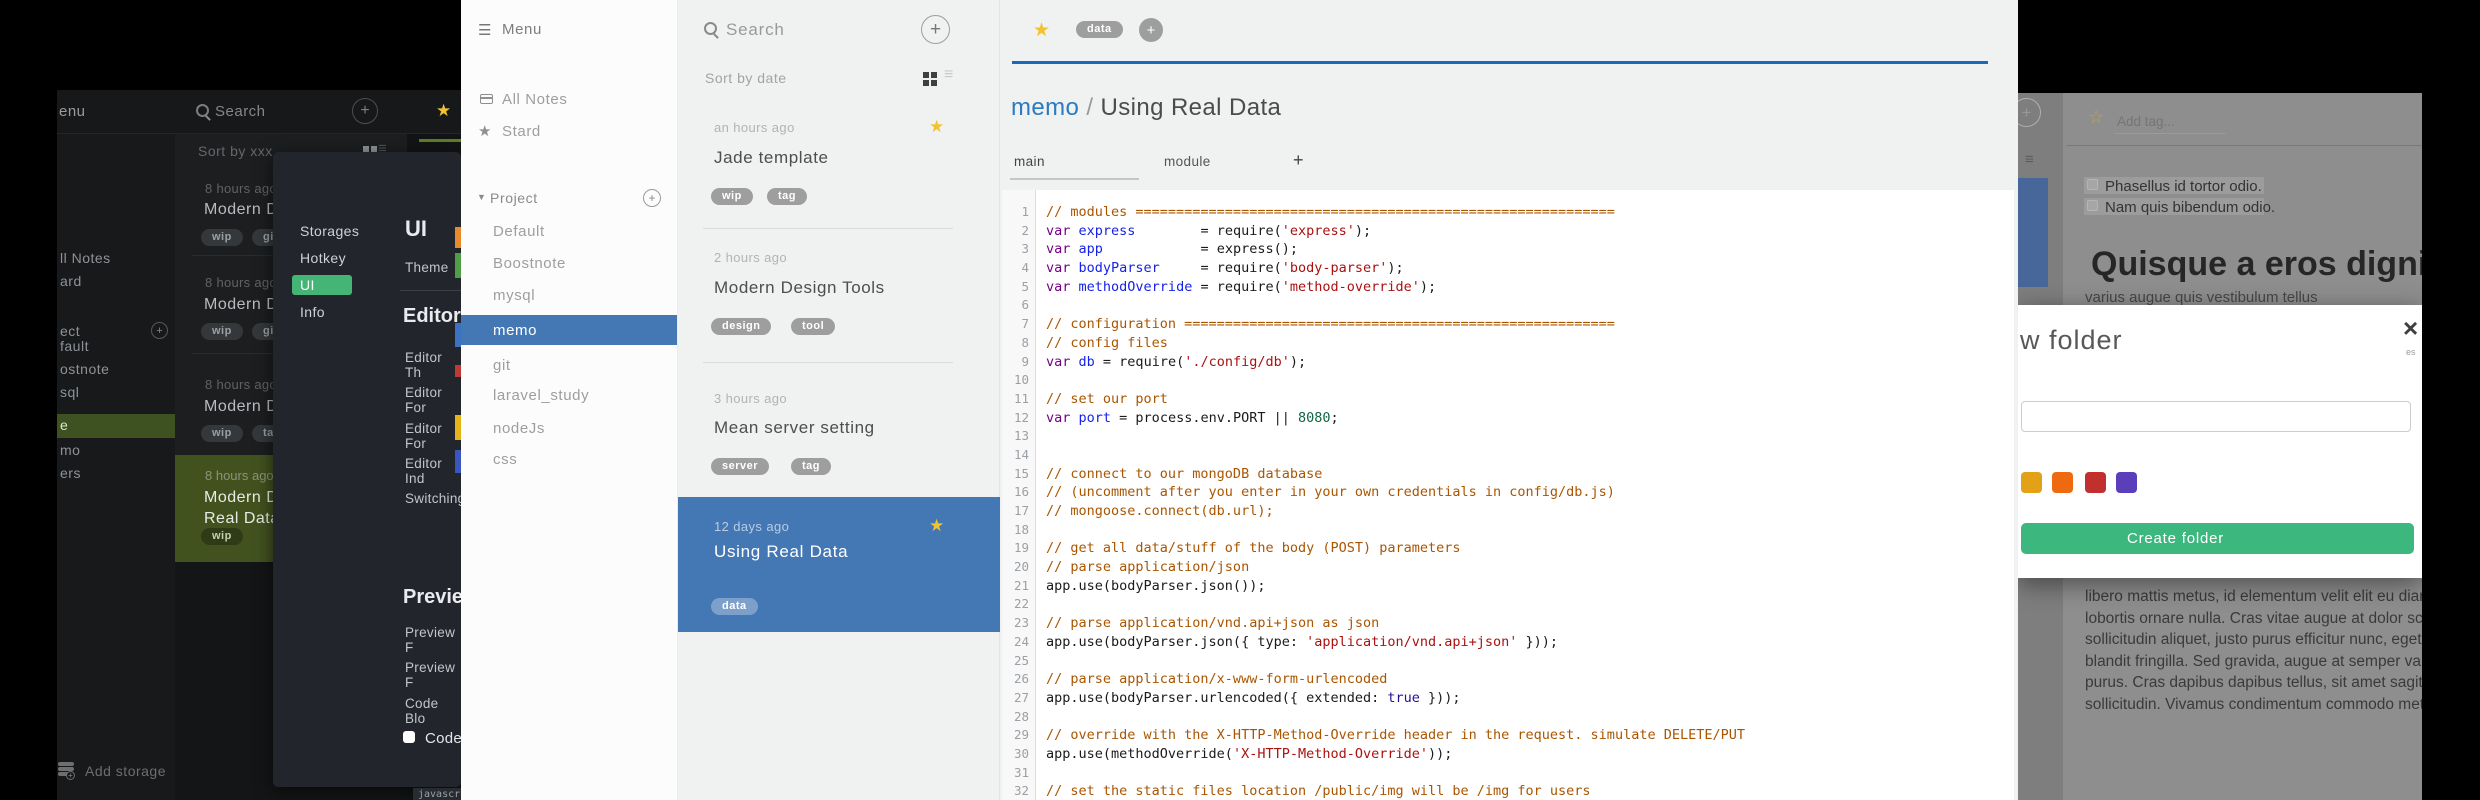 The height and width of the screenshot is (800, 2480). What do you see at coordinates (515, 330) in the screenshot?
I see `sidebar-item-memo: memo` at bounding box center [515, 330].